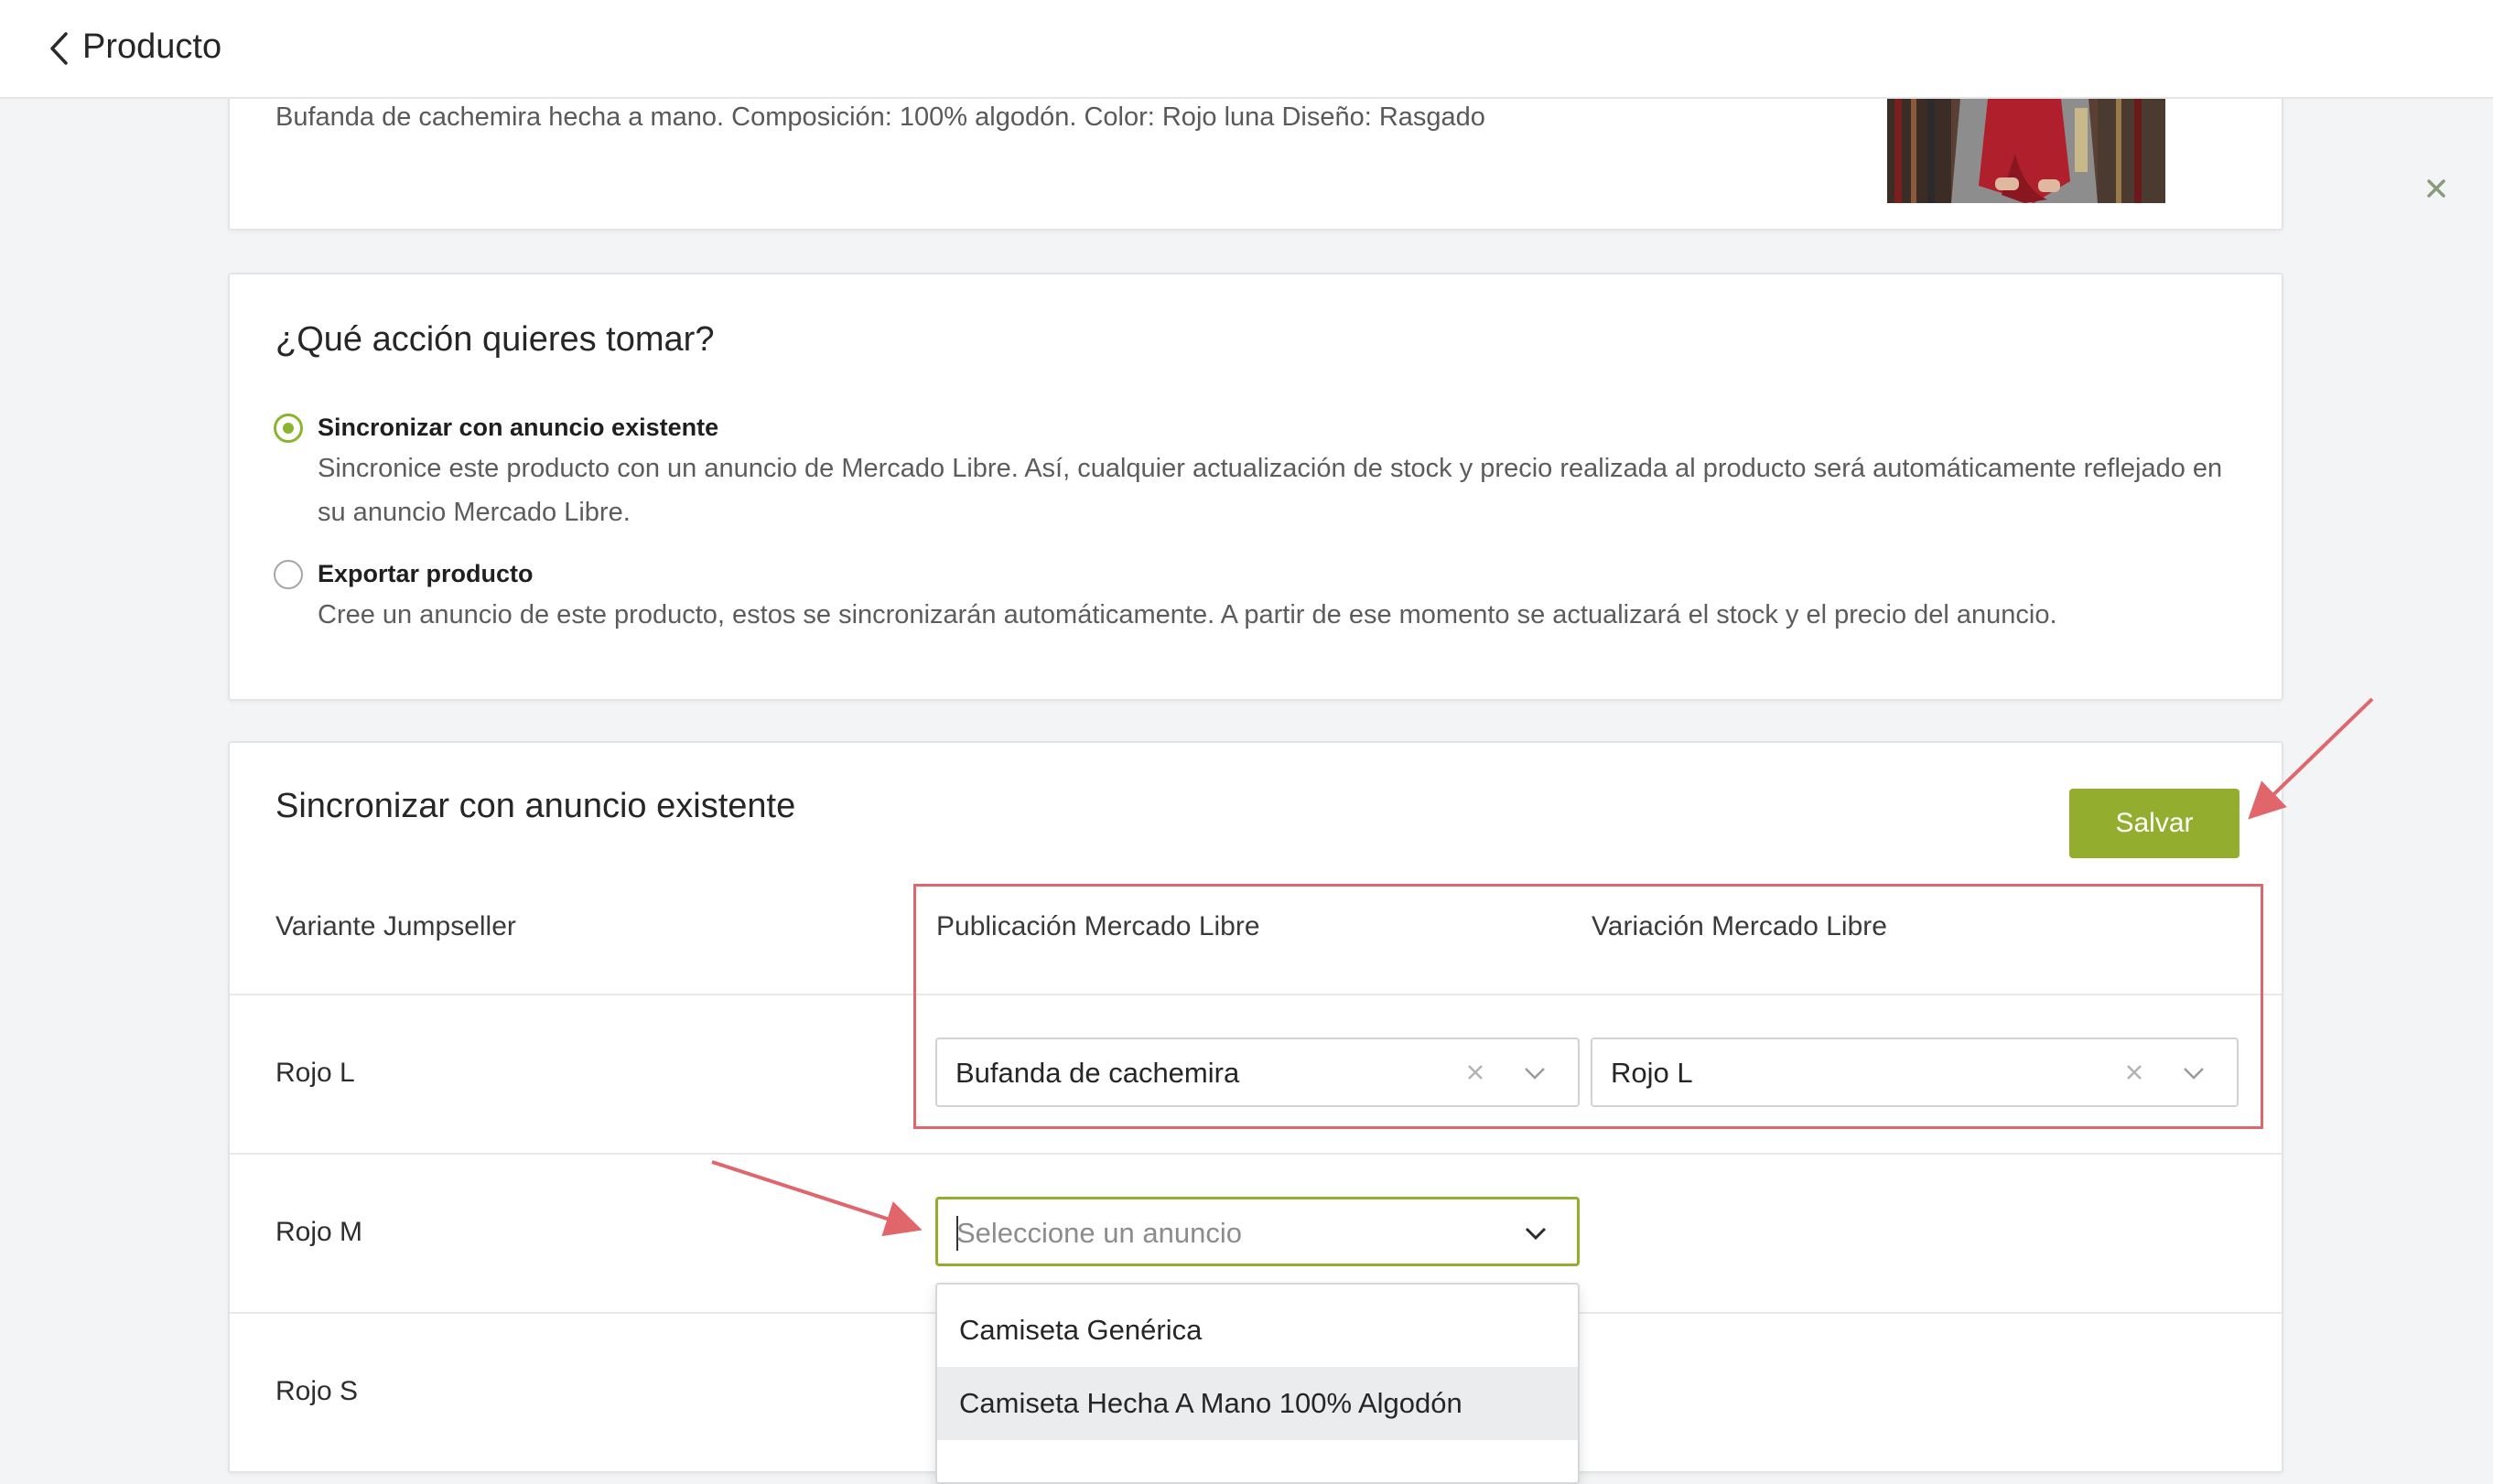  I want to click on publication-select-rojo-m: Seleccione un anuncio, so click(1257, 1231).